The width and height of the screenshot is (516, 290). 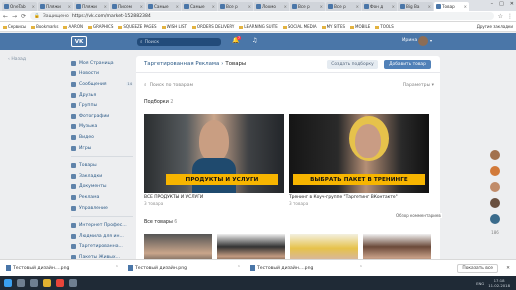 What do you see at coordinates (137, 26) in the screenshot?
I see `bookmark-item: SQUEEZE PAGES` at bounding box center [137, 26].